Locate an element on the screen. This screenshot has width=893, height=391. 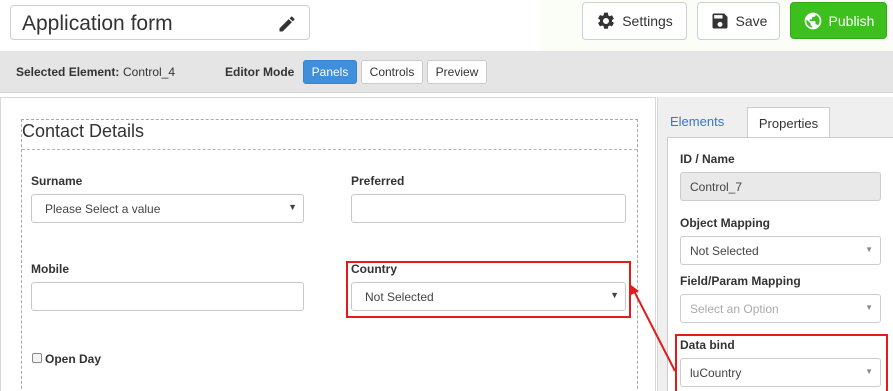
settings-label: Settings is located at coordinates (647, 21).